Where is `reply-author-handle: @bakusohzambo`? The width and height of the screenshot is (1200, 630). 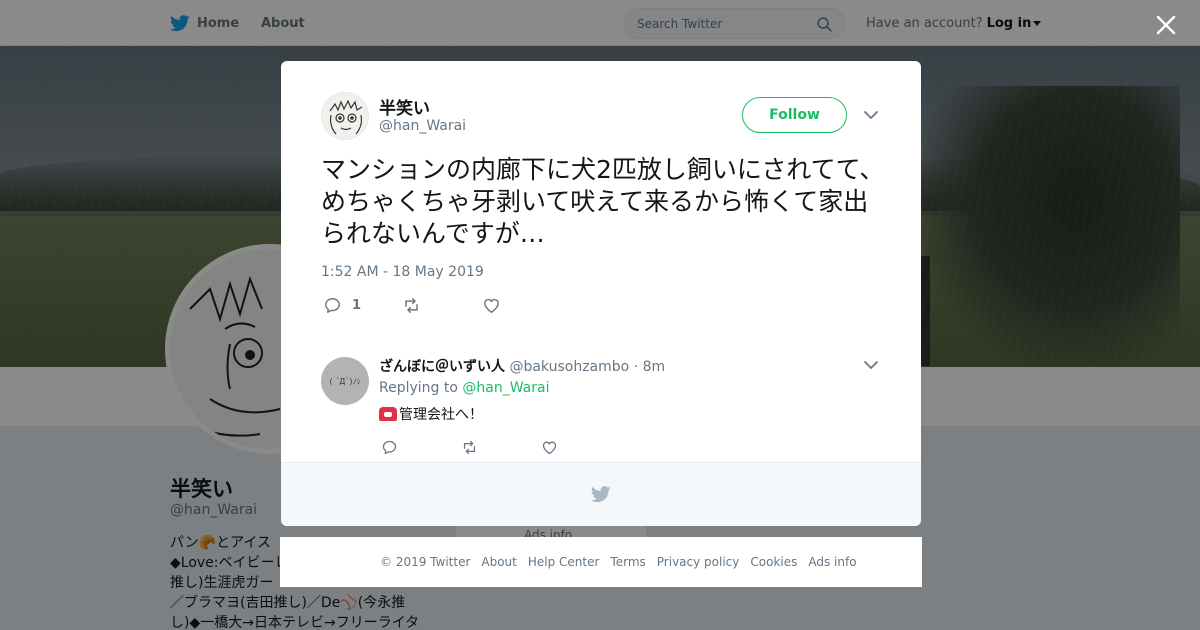
reply-author-handle: @bakusohzambo is located at coordinates (569, 367).